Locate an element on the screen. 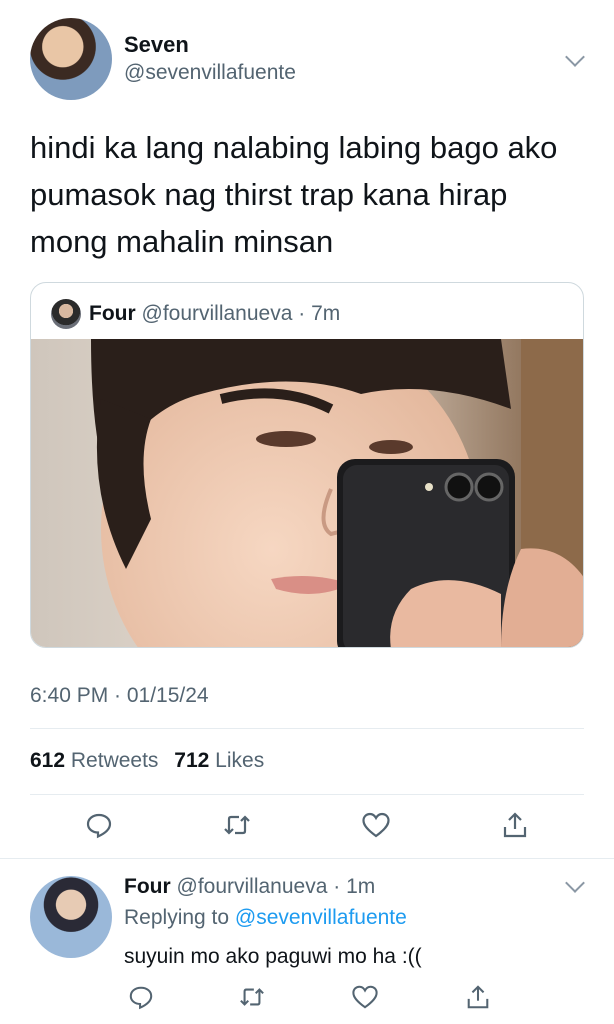  likes-label: Likes is located at coordinates (239, 760).